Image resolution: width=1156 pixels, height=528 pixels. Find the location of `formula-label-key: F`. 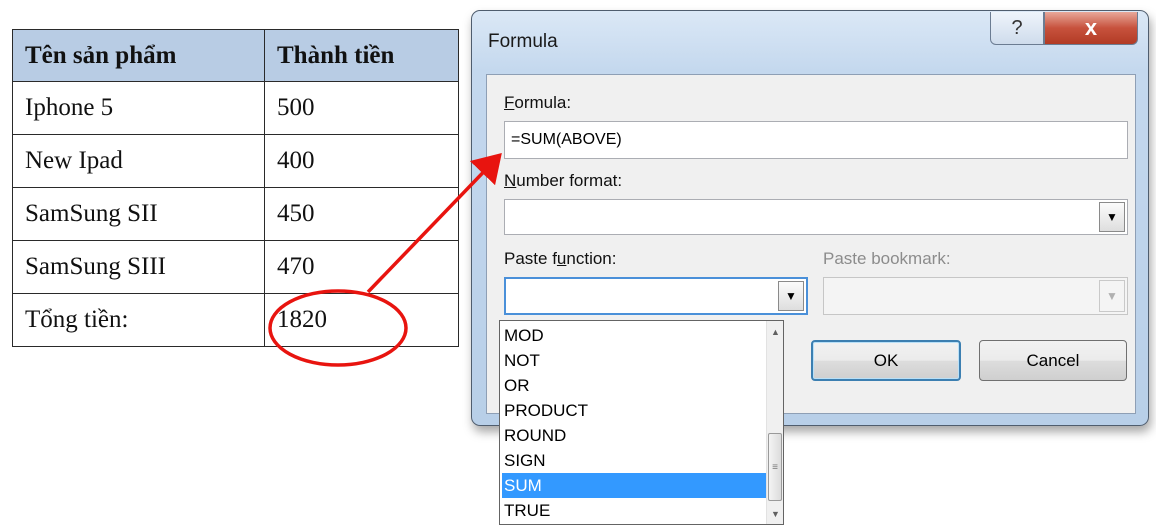

formula-label-key: F is located at coordinates (509, 102).